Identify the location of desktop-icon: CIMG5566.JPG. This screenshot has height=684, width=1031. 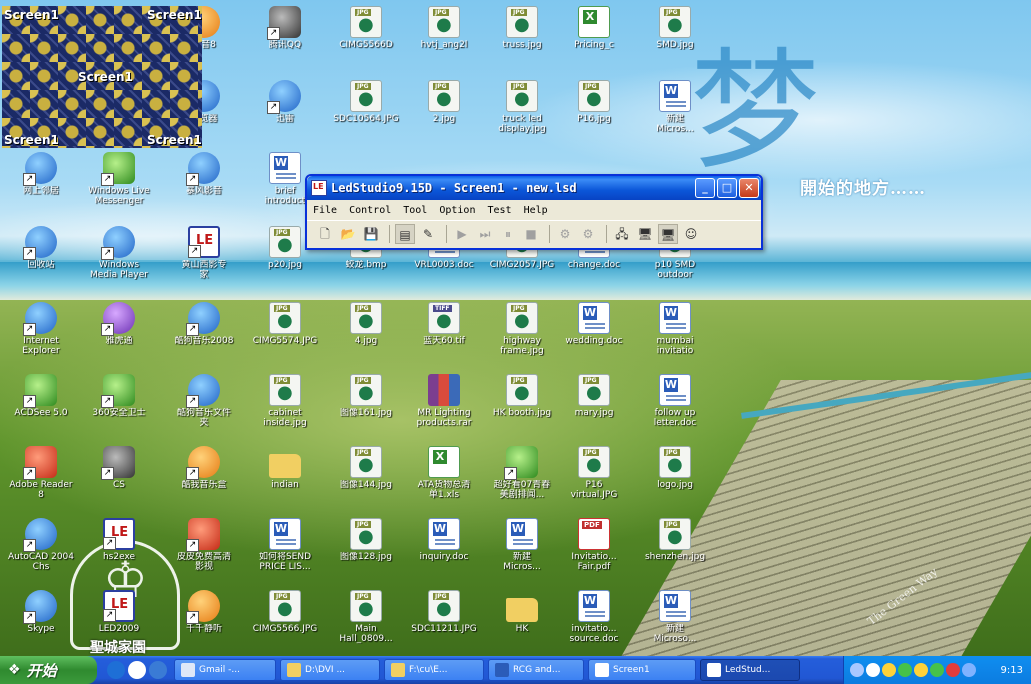
(285, 612).